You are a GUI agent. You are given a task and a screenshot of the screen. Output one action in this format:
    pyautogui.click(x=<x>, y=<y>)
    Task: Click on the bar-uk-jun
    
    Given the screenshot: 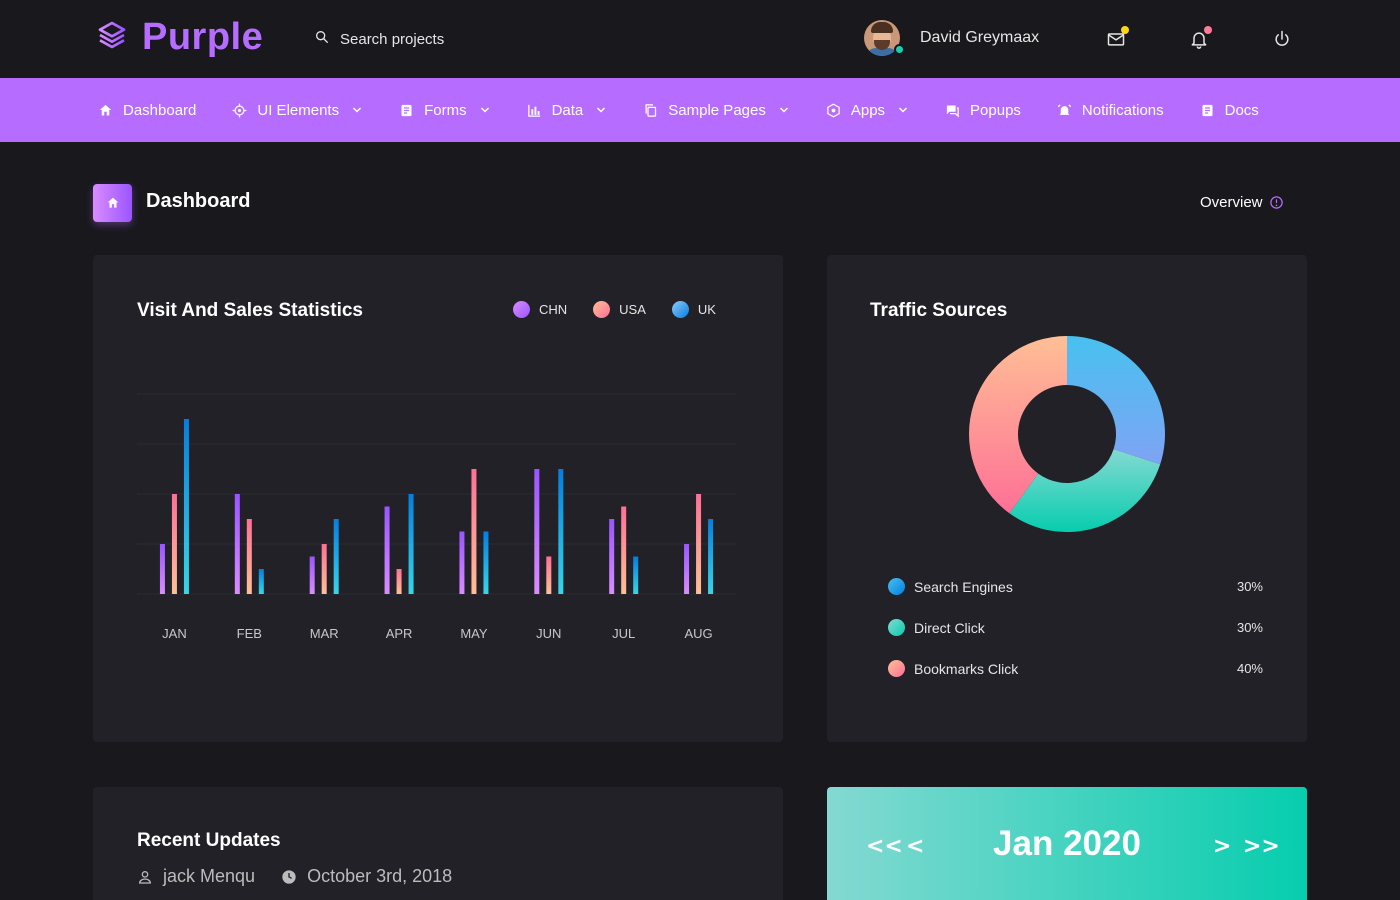 What is the action you would take?
    pyautogui.click(x=561, y=531)
    